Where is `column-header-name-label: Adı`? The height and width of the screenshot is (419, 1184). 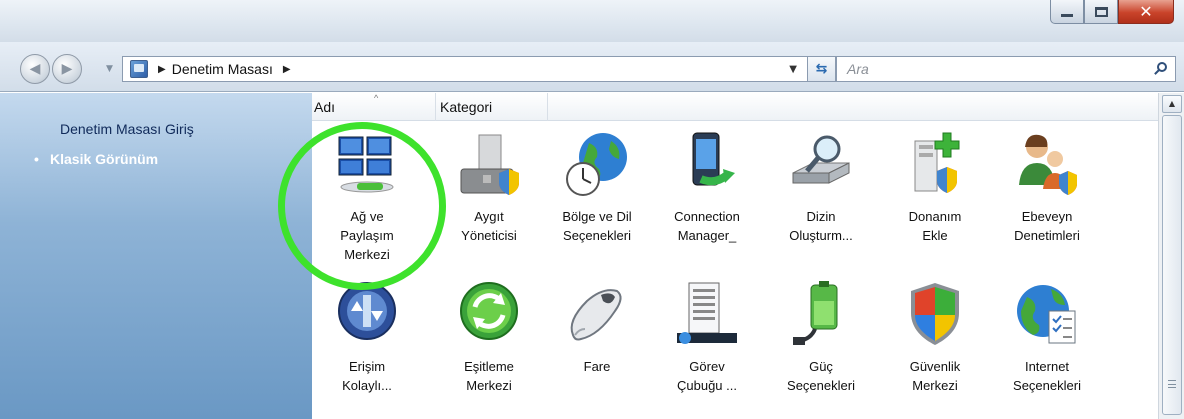 column-header-name-label: Adı is located at coordinates (325, 107).